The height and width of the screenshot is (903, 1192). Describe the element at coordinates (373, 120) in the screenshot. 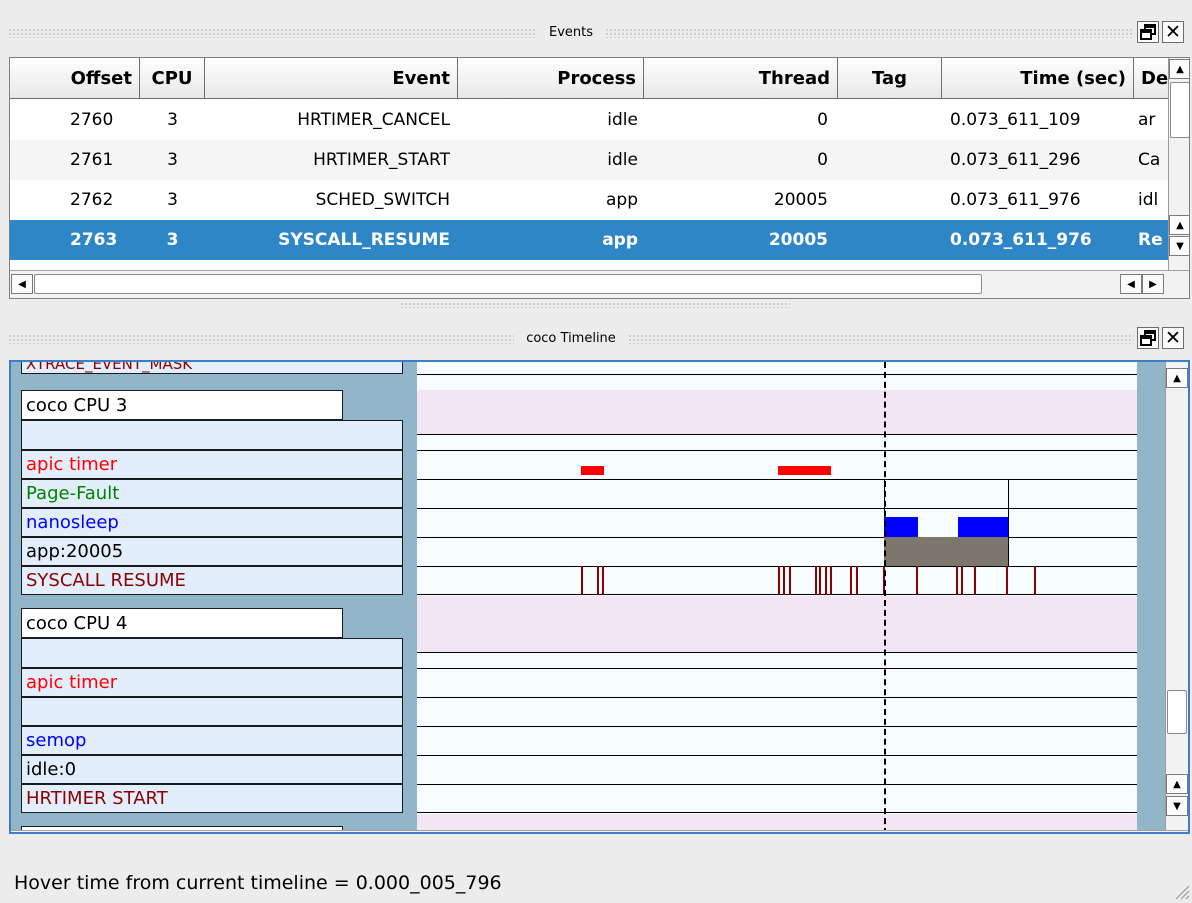

I see `cell-event: HRTIMER_CANCEL` at that location.